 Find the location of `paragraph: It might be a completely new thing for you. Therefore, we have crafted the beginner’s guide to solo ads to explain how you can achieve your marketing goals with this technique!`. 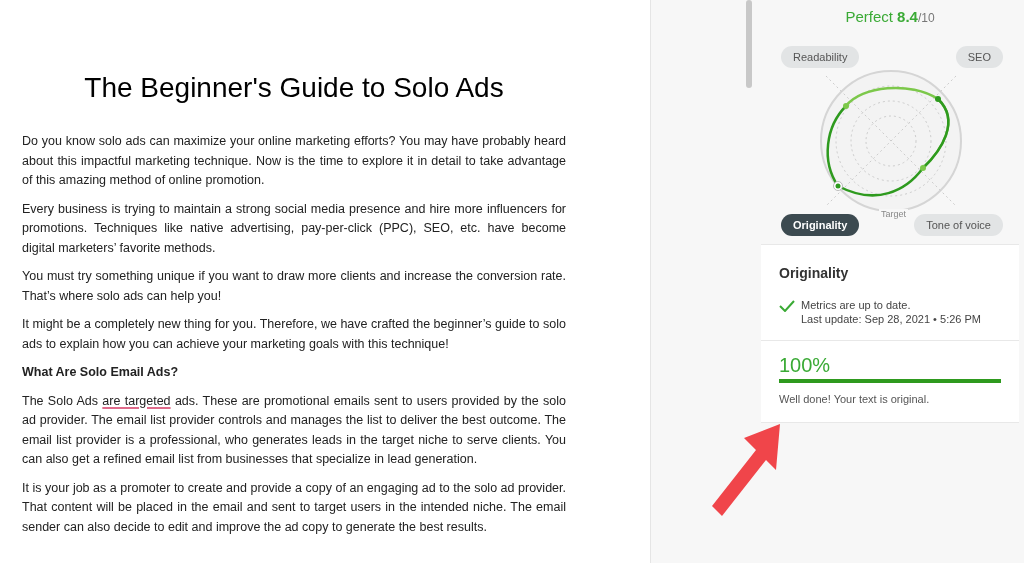

paragraph: It might be a completely new thing for you. Therefore, we have crafted the beginner’s guide to solo ads to explain how you can achieve your marketing goals with this technique! is located at coordinates (294, 334).